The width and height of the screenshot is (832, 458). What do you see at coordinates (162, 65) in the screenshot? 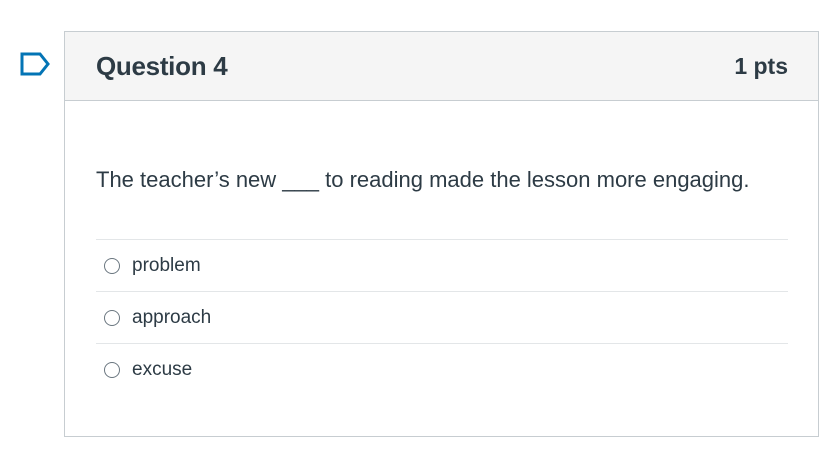
I see `question-title: Question 4` at bounding box center [162, 65].